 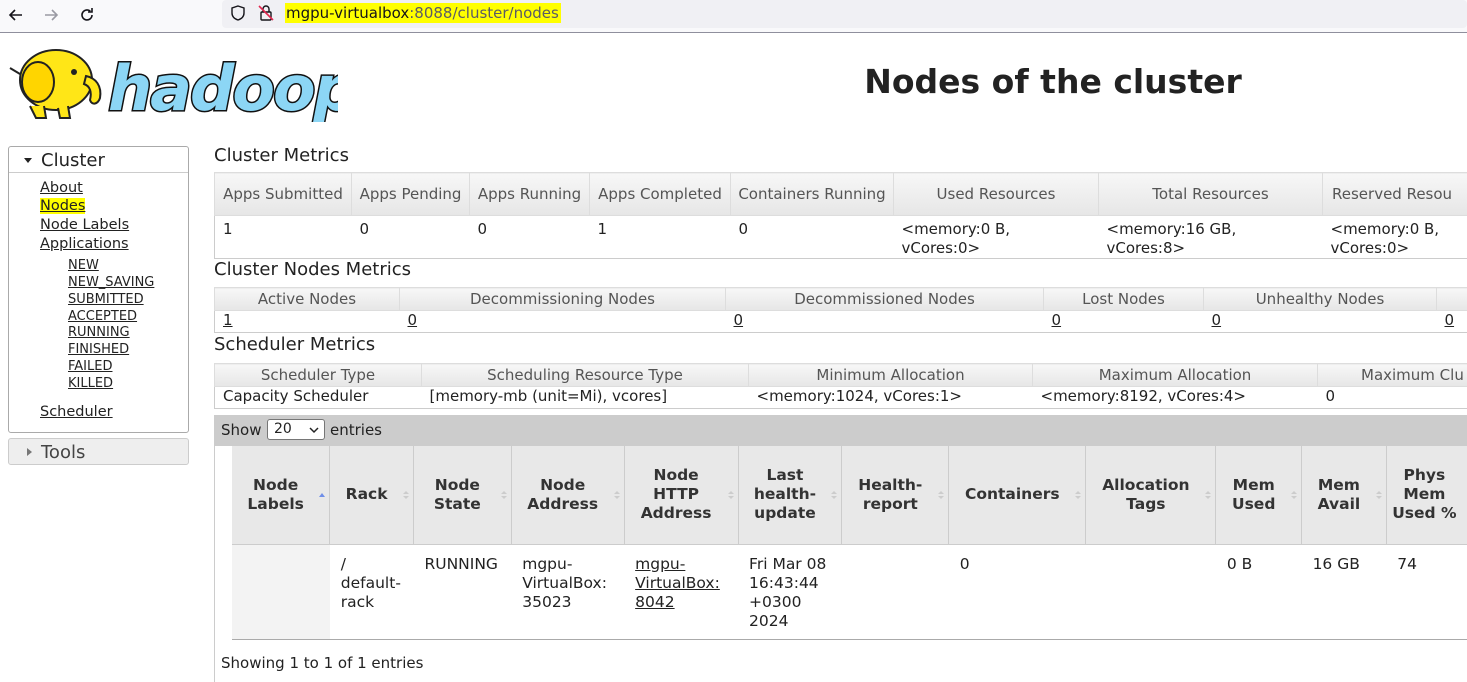 I want to click on app-state-new: NEW, so click(x=83, y=265).